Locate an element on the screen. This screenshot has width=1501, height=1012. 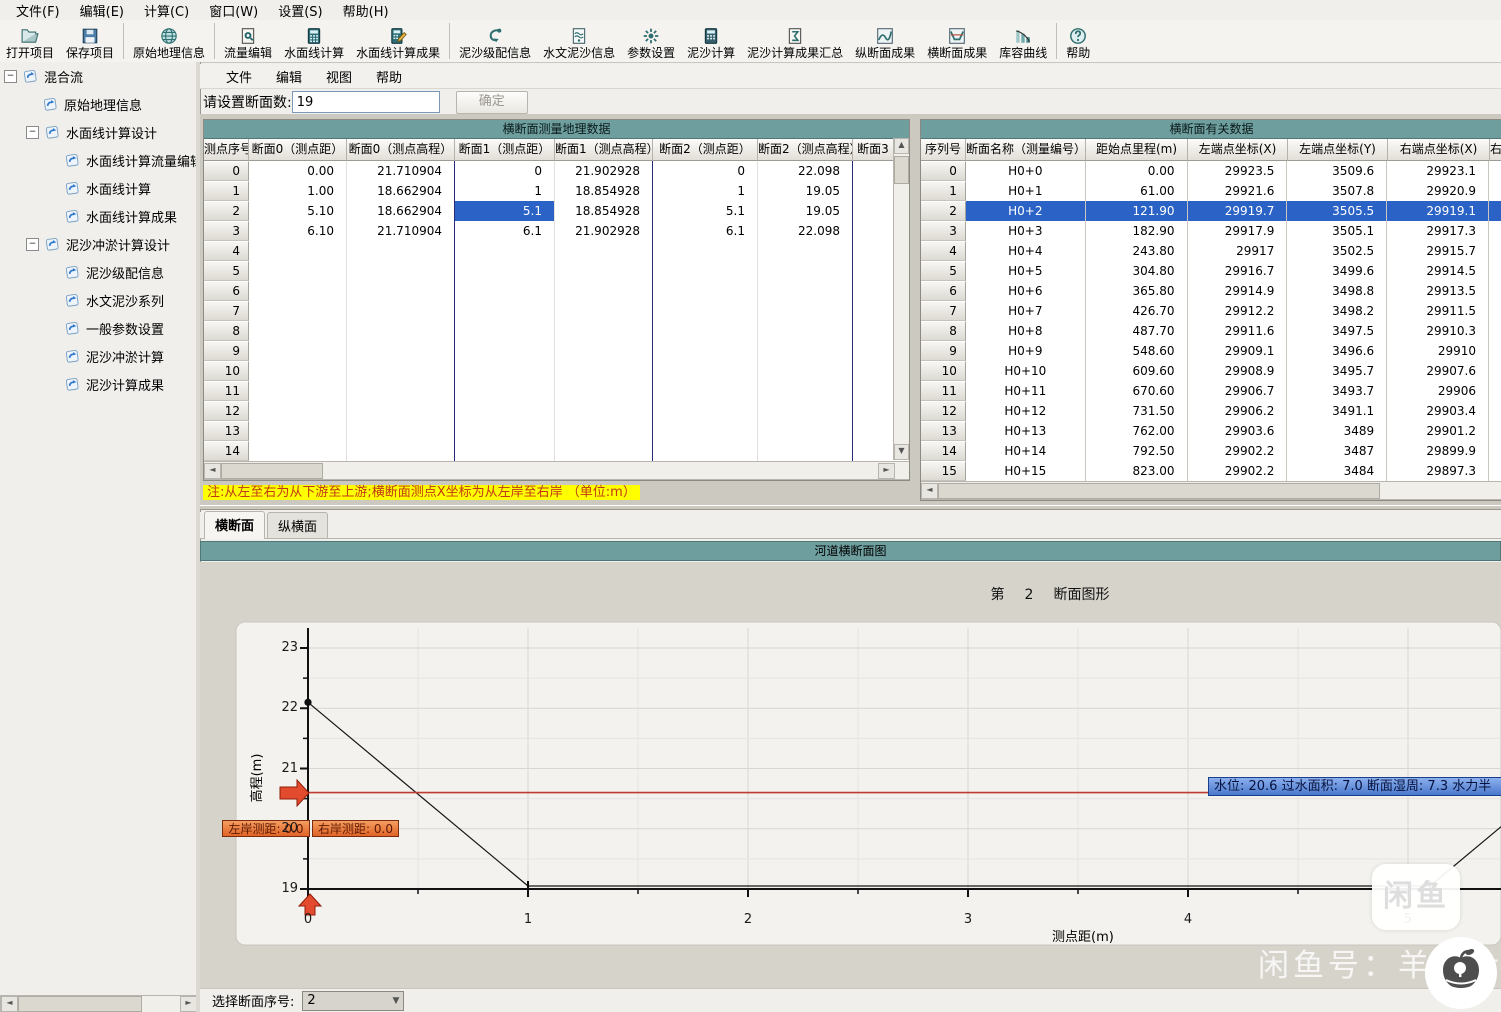
row-header: 0 is located at coordinates (226, 171).